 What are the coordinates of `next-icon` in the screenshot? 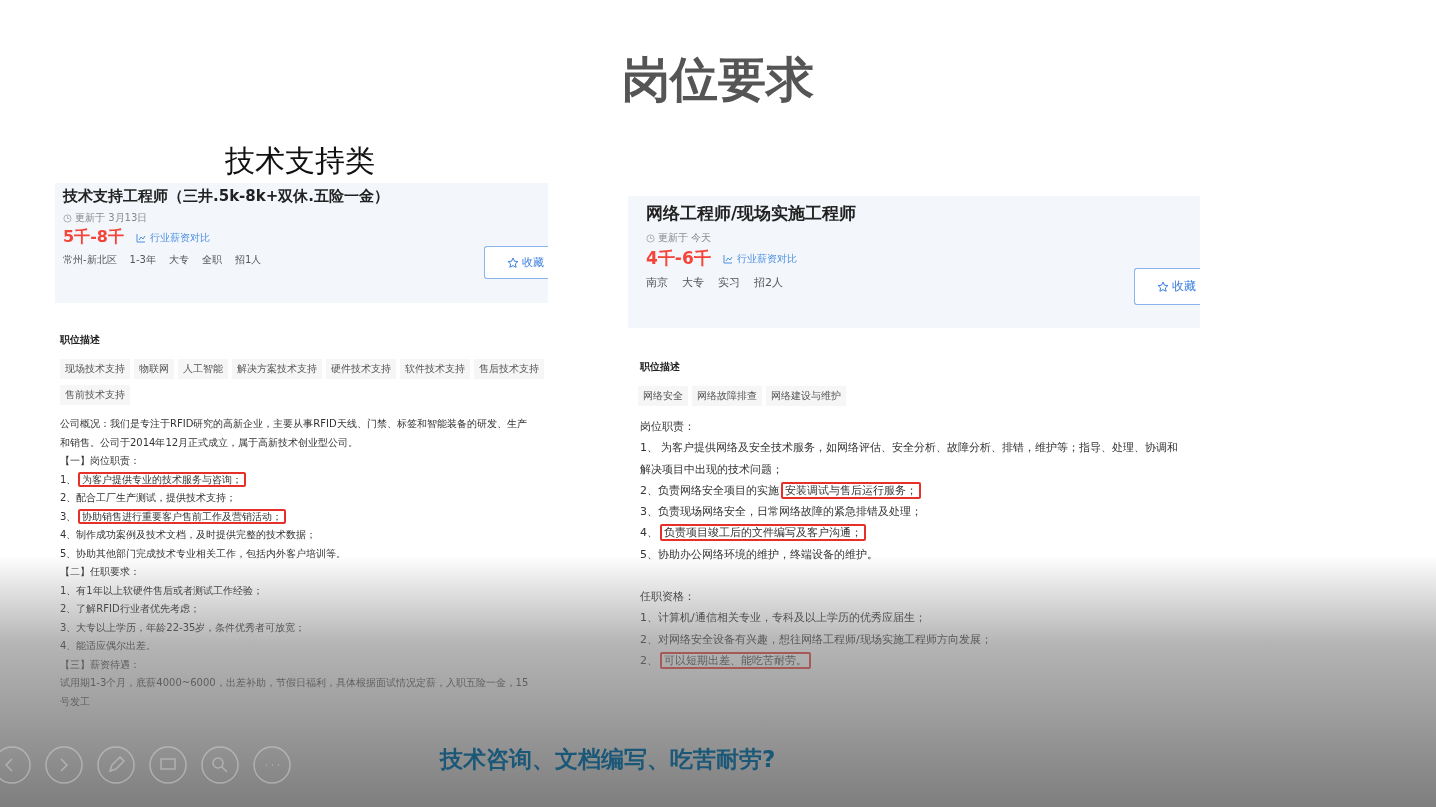 It's located at (64, 765).